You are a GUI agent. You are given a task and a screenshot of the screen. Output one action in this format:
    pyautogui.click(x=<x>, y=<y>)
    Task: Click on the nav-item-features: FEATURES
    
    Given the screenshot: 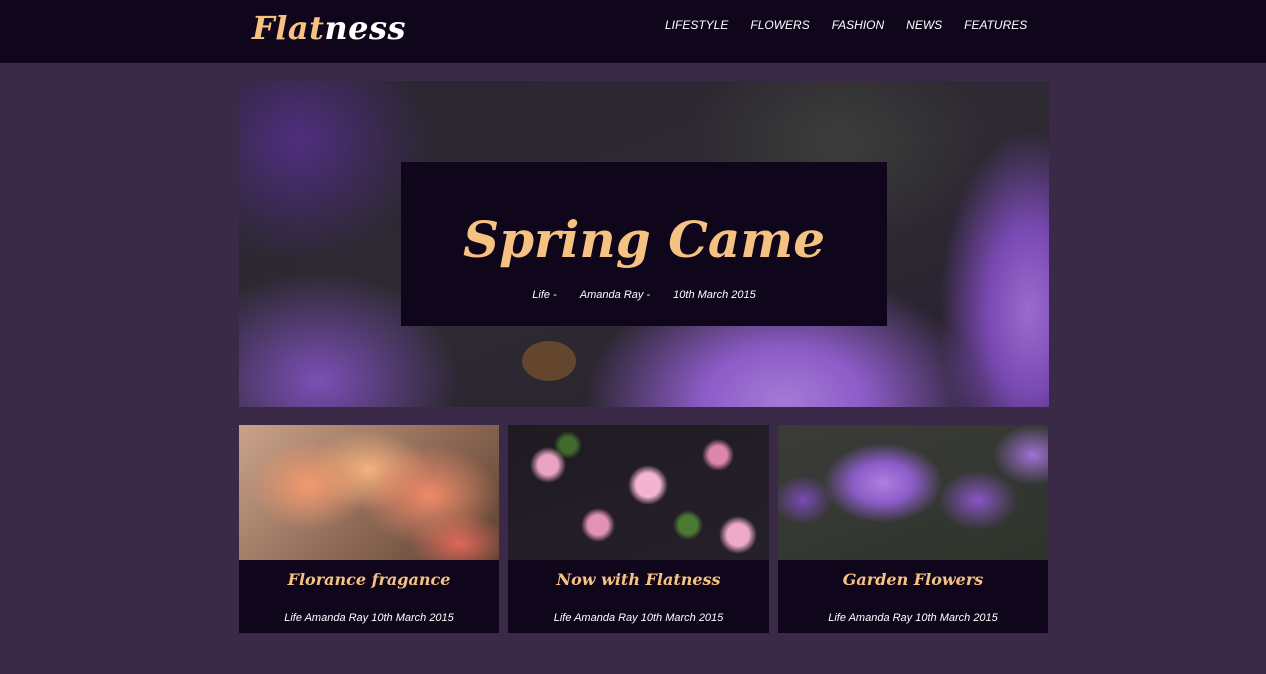 What is the action you would take?
    pyautogui.click(x=995, y=25)
    